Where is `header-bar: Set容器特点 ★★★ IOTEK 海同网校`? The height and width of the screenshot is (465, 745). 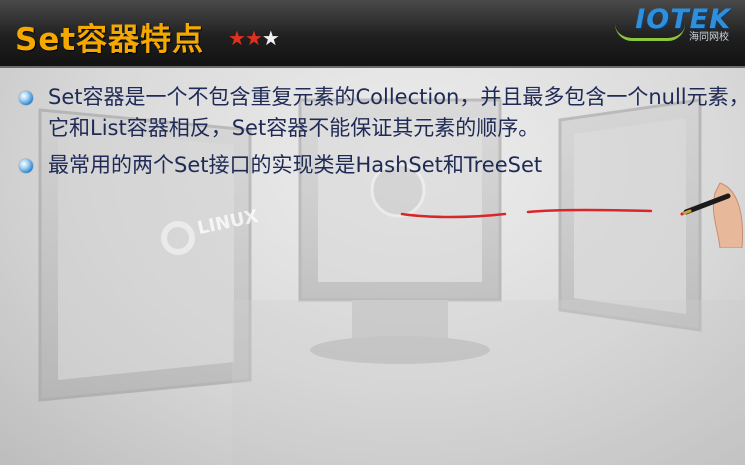
header-bar: Set容器特点 ★★★ IOTEK 海同网校 is located at coordinates (372, 34).